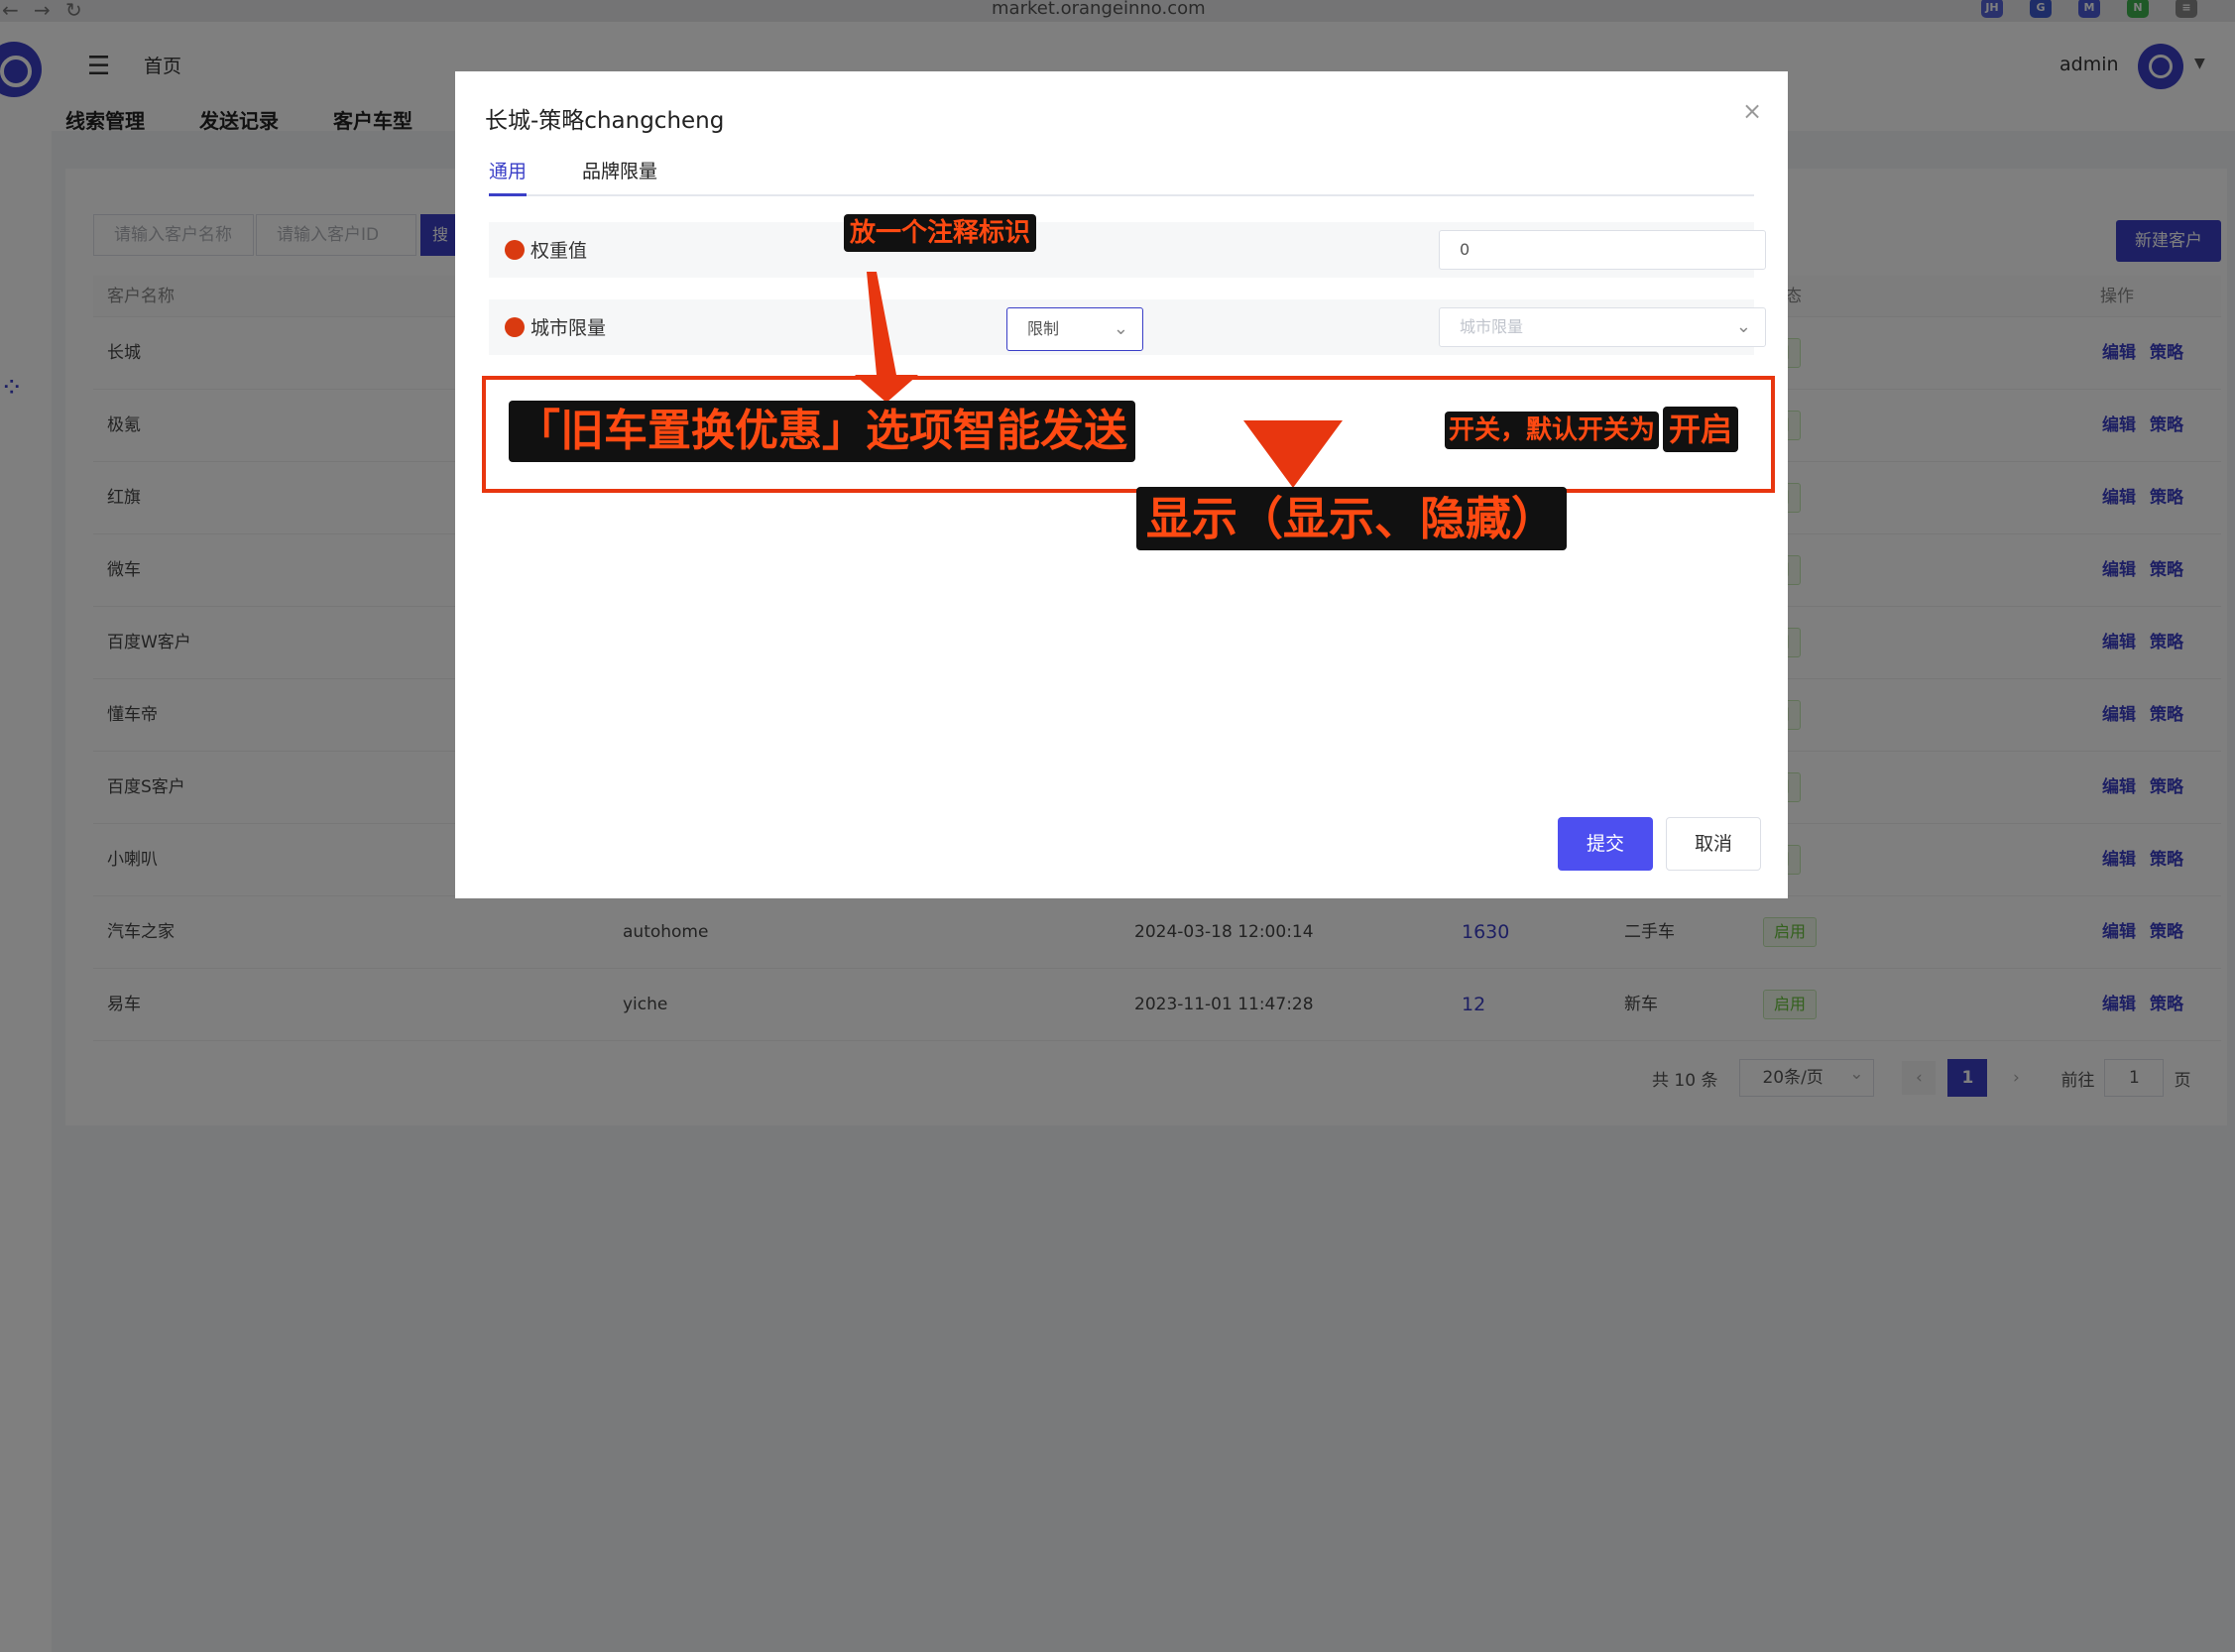  Describe the element at coordinates (1752, 111) in the screenshot. I see `close-icon: ×` at that location.